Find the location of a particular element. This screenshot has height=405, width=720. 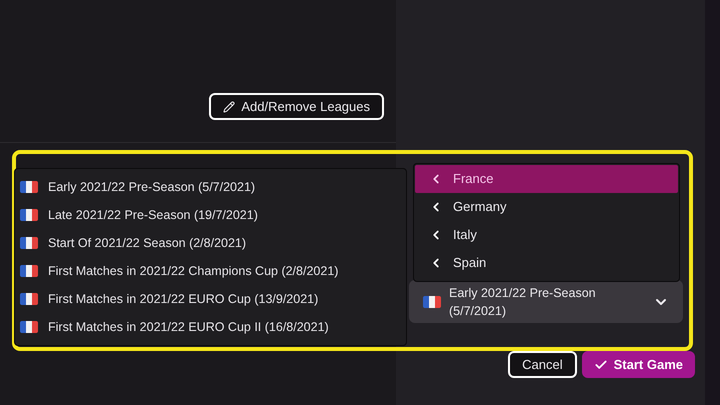

cancel-button: Cancel is located at coordinates (542, 364).